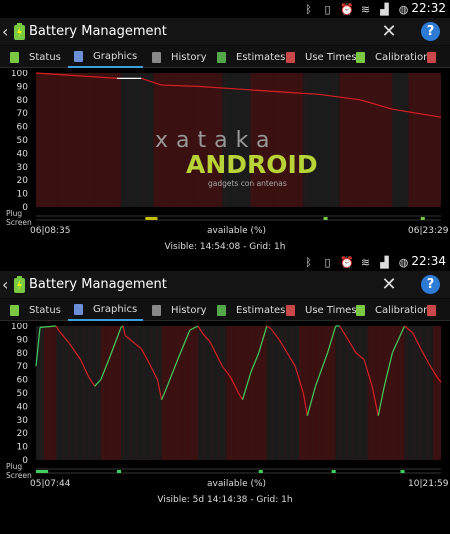 The image size is (450, 534). What do you see at coordinates (225, 247) in the screenshot?
I see `visible-info: Visible: 14:54:08 - Grid: 1h` at bounding box center [225, 247].